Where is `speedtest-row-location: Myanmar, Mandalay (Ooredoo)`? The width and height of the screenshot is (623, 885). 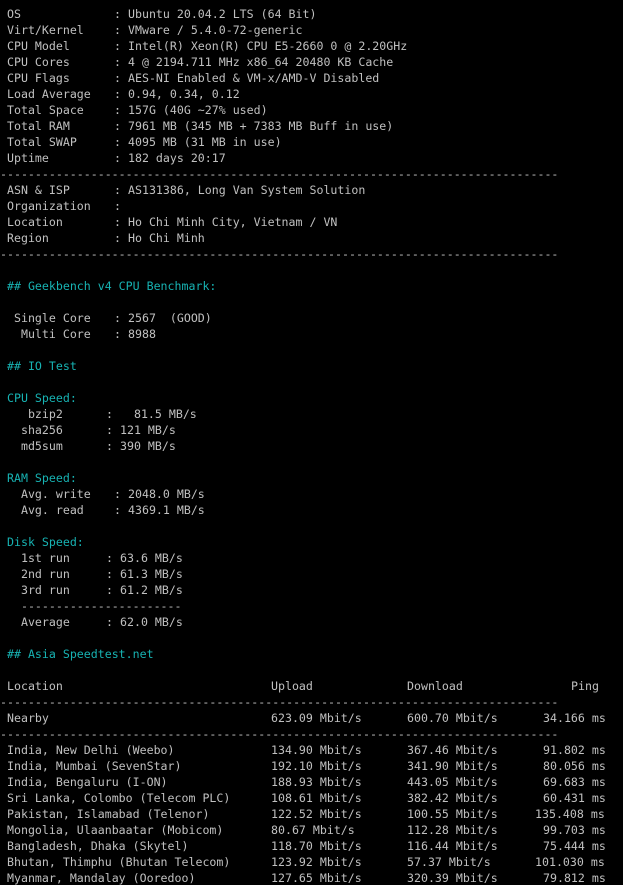
speedtest-row-location: Myanmar, Mandalay (Ooredoo) is located at coordinates (101, 878).